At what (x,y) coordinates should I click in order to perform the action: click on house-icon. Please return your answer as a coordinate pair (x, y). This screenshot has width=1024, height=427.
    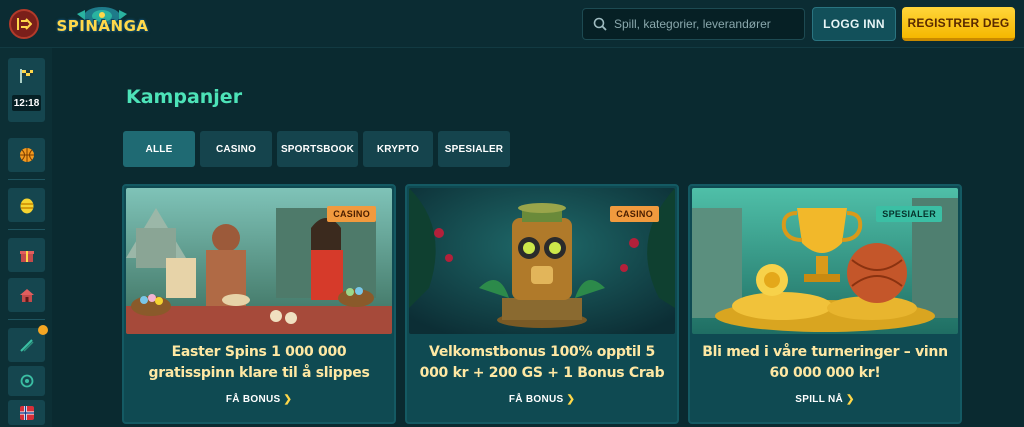
    Looking at the image, I should click on (26, 295).